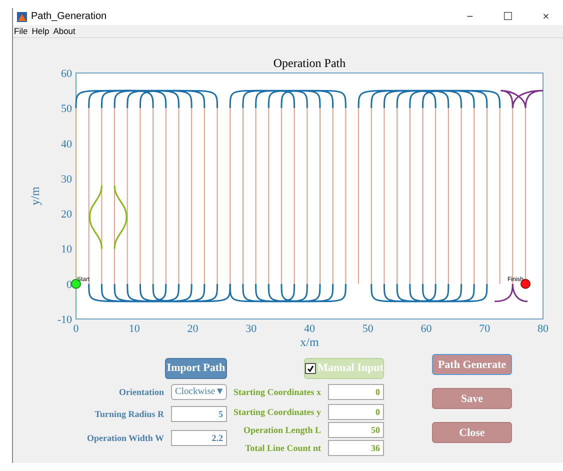 The width and height of the screenshot is (563, 471). Describe the element at coordinates (64, 320) in the screenshot. I see `axis-tick-label: -10` at that location.